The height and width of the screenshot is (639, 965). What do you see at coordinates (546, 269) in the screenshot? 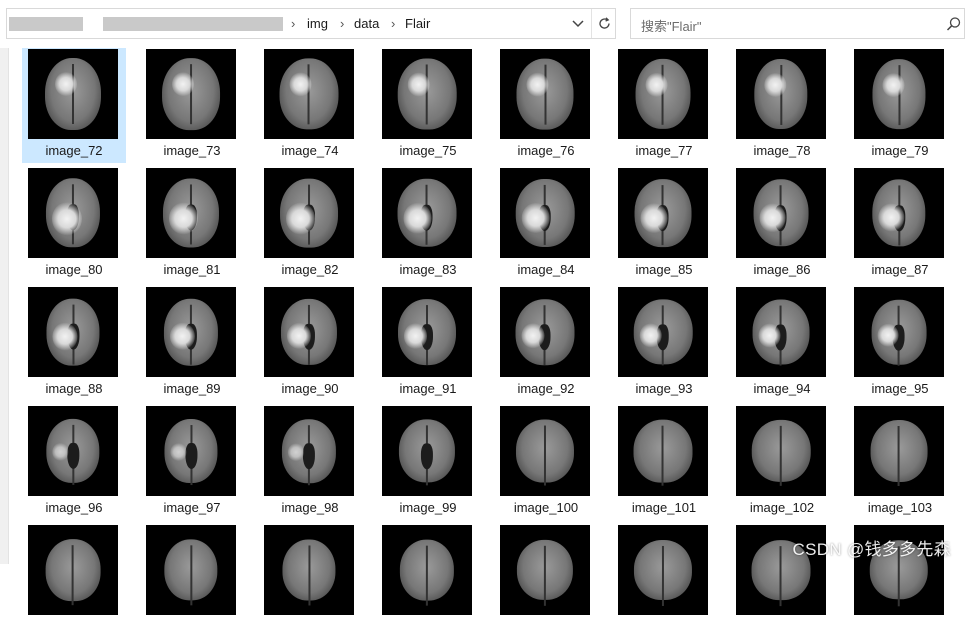
I see `file-name: image_84` at bounding box center [546, 269].